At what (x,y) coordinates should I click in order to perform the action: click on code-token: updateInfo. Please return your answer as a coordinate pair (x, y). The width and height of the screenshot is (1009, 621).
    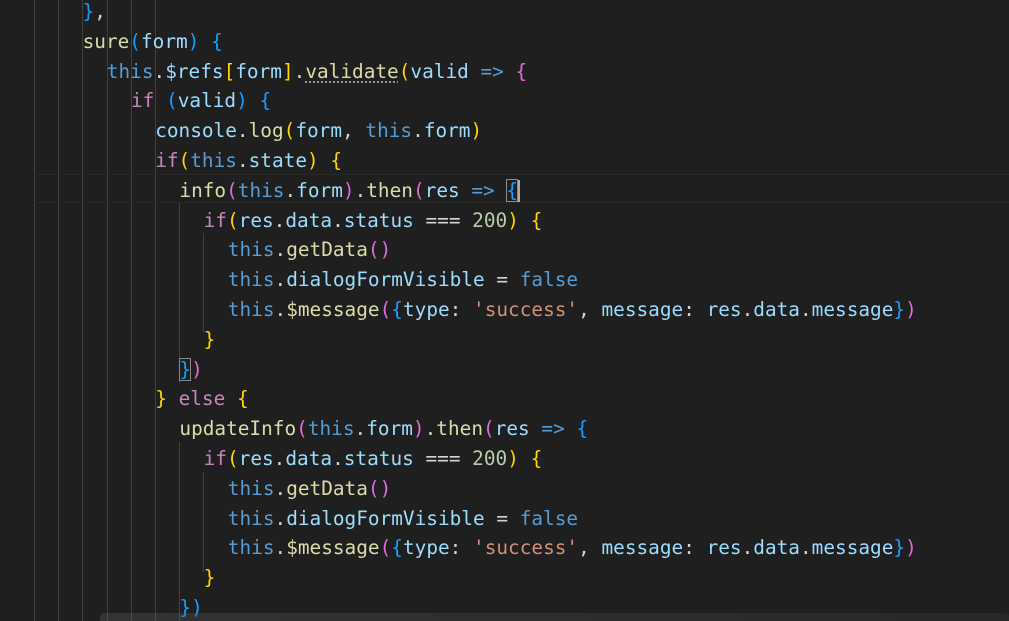
    Looking at the image, I should click on (238, 429).